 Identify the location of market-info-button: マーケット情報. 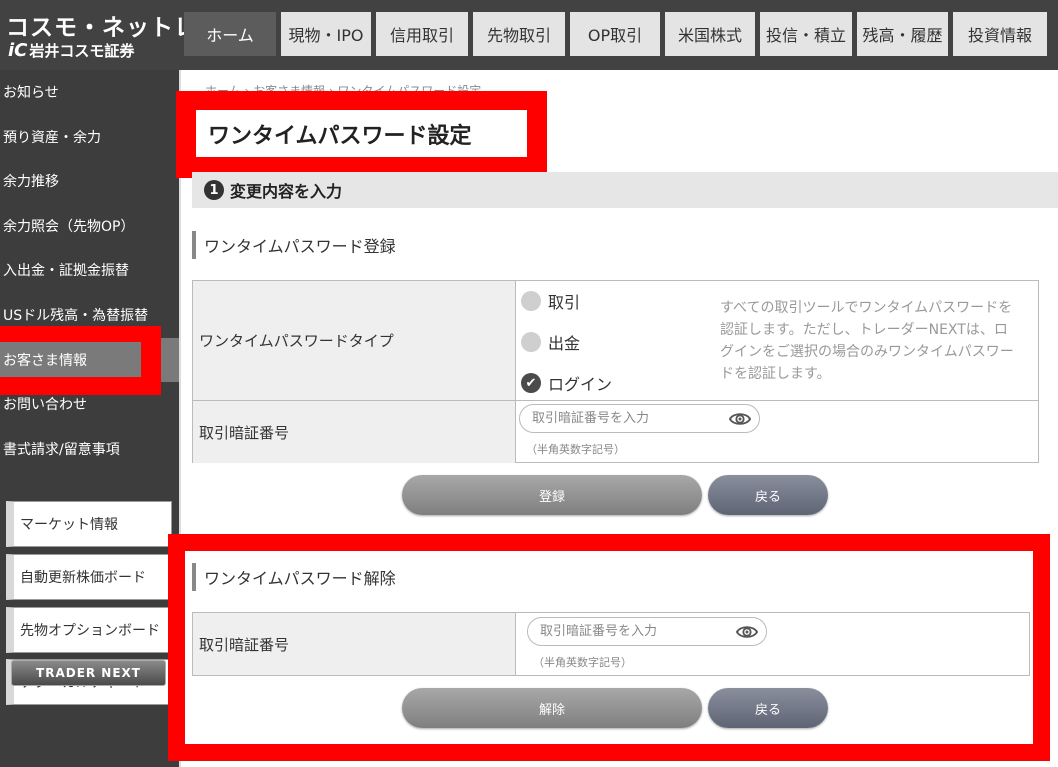
(89, 524).